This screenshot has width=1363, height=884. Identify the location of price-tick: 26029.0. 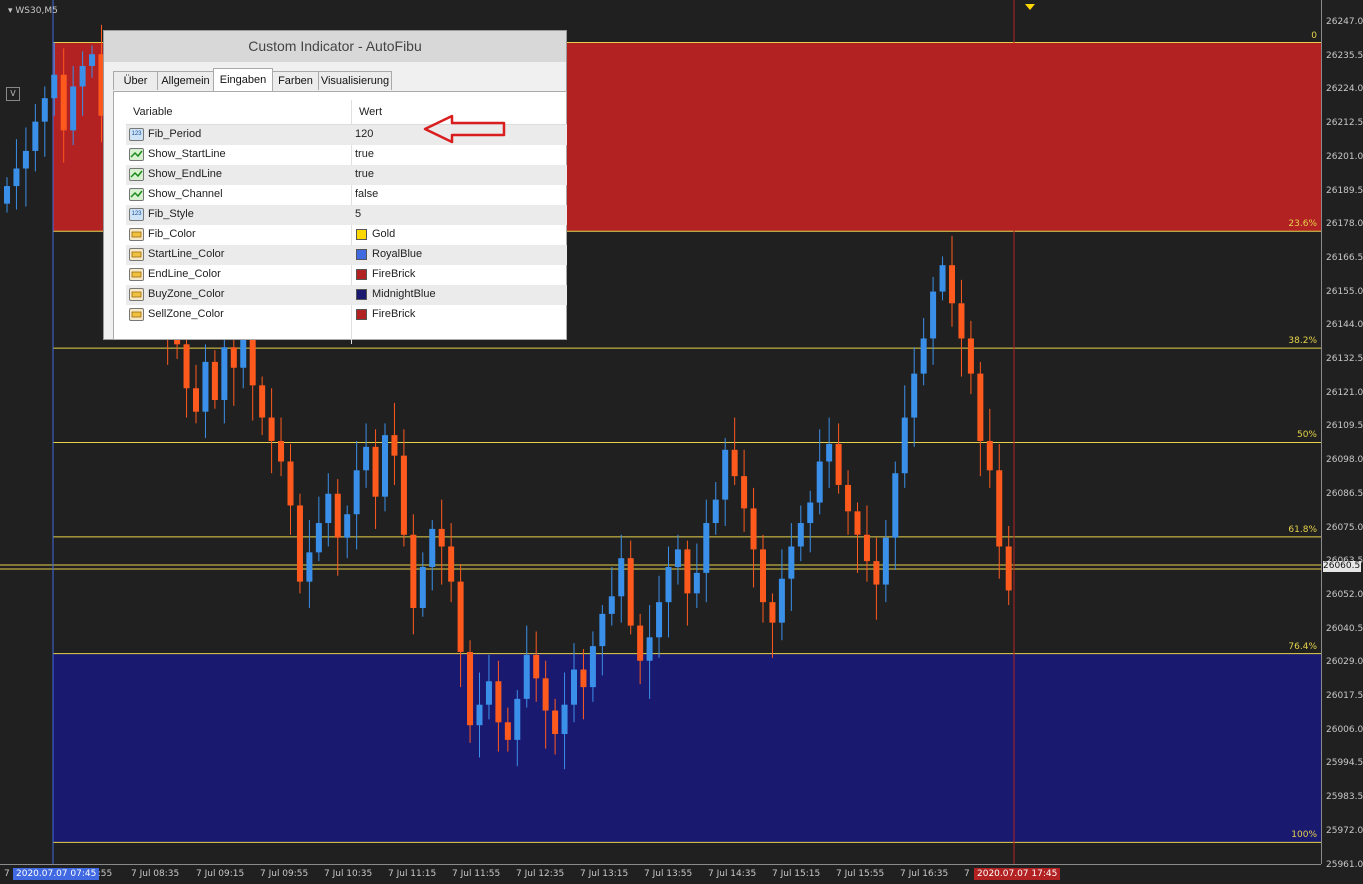
(1344, 662).